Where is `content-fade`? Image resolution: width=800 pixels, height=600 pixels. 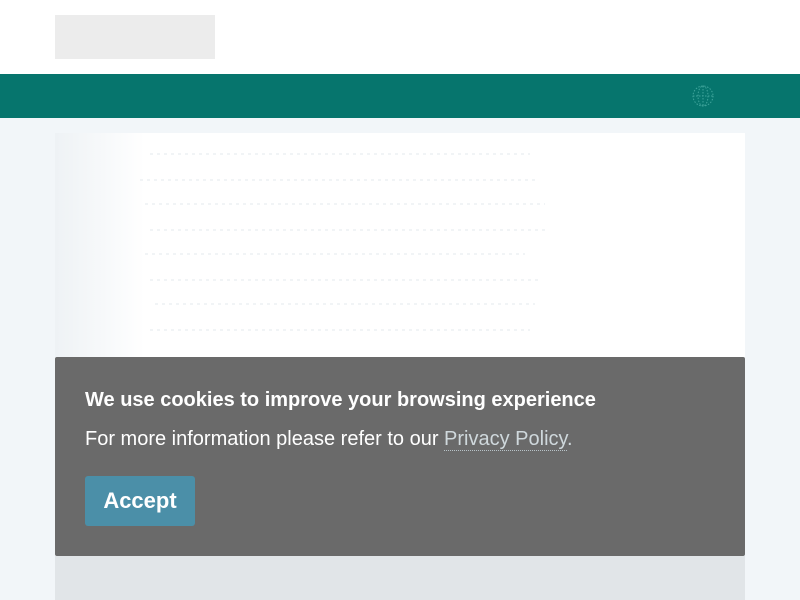 content-fade is located at coordinates (100, 245).